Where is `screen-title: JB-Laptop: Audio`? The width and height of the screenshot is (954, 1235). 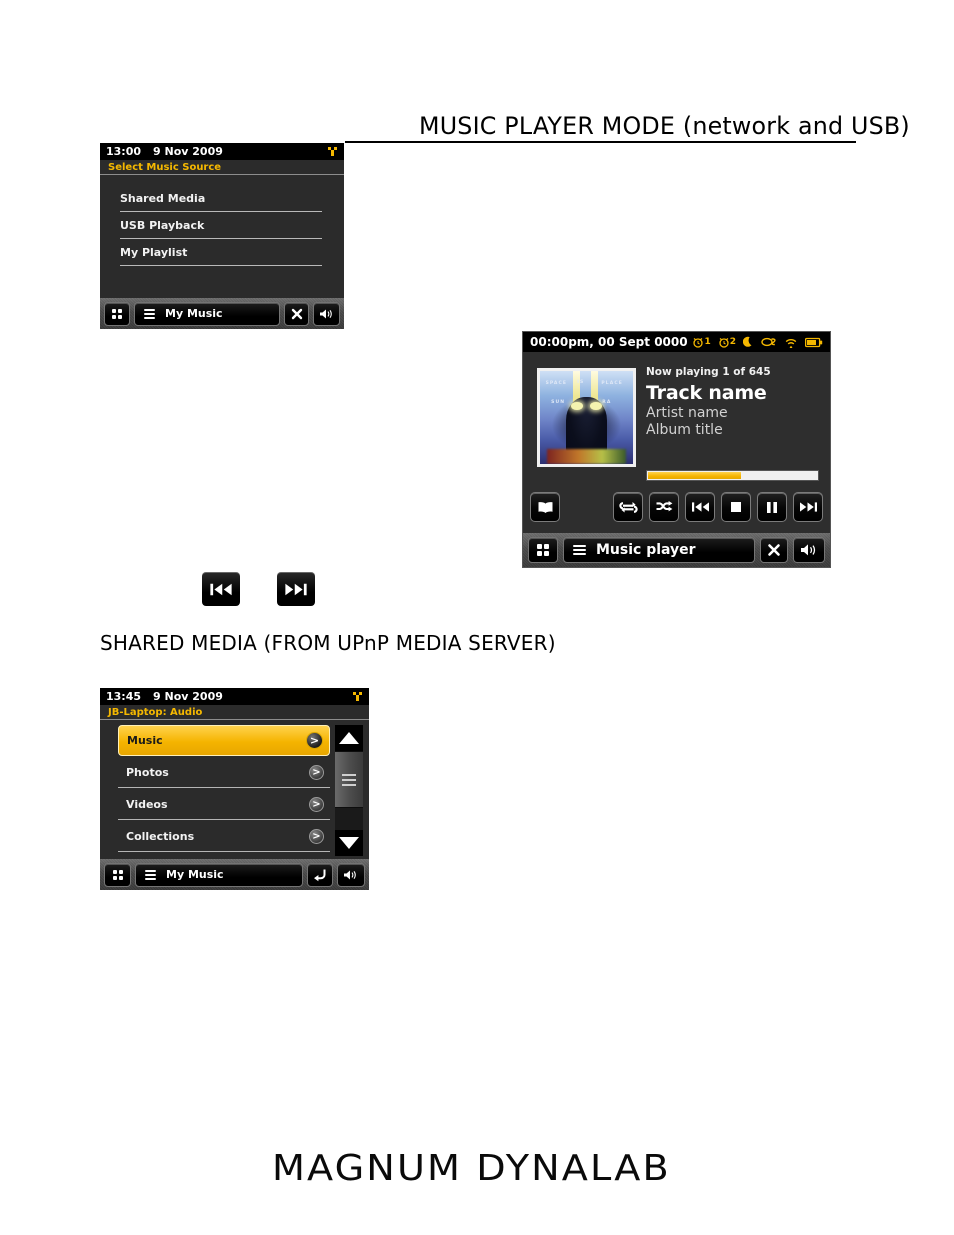 screen-title: JB-Laptop: Audio is located at coordinates (234, 712).